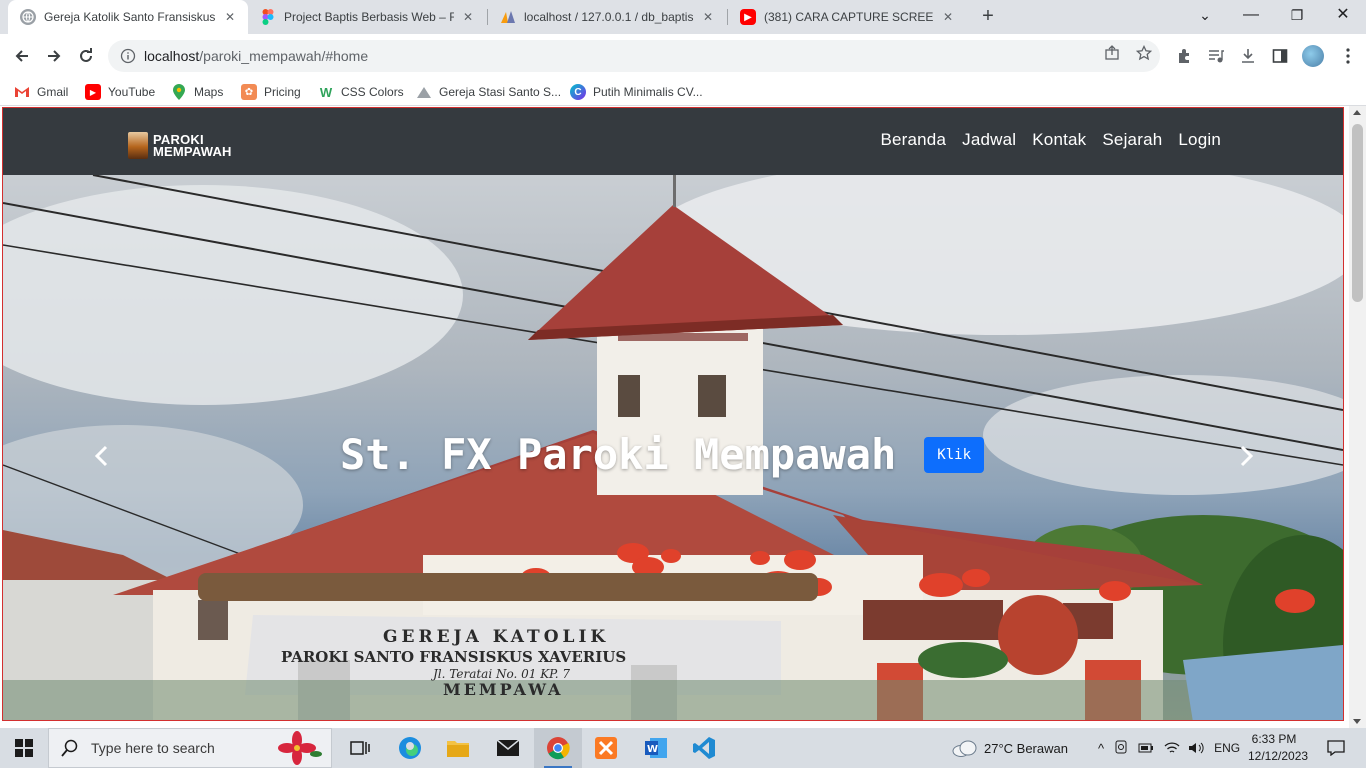  I want to click on bookmark-label: Maps, so click(209, 92).